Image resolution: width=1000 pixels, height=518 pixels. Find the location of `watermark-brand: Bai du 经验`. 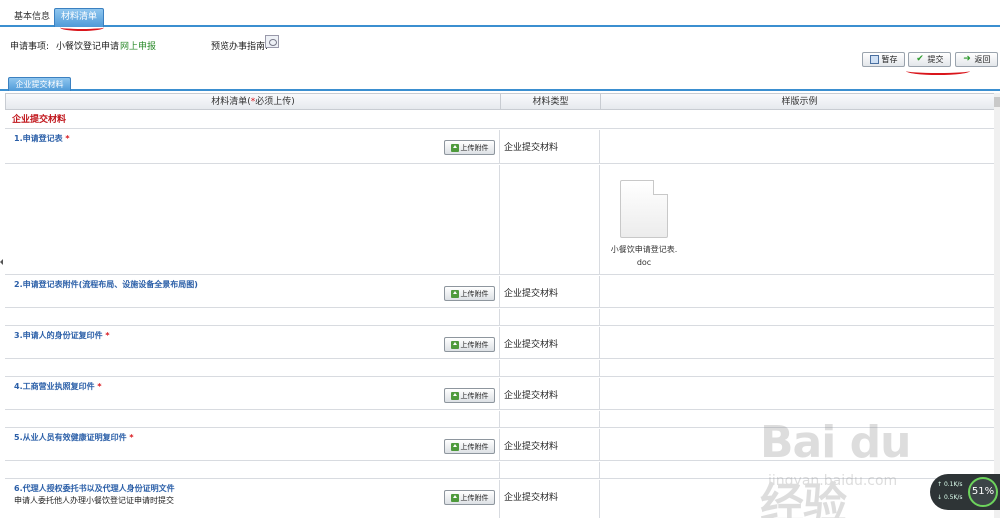

watermark-brand: Bai du 经验 is located at coordinates (835, 467).